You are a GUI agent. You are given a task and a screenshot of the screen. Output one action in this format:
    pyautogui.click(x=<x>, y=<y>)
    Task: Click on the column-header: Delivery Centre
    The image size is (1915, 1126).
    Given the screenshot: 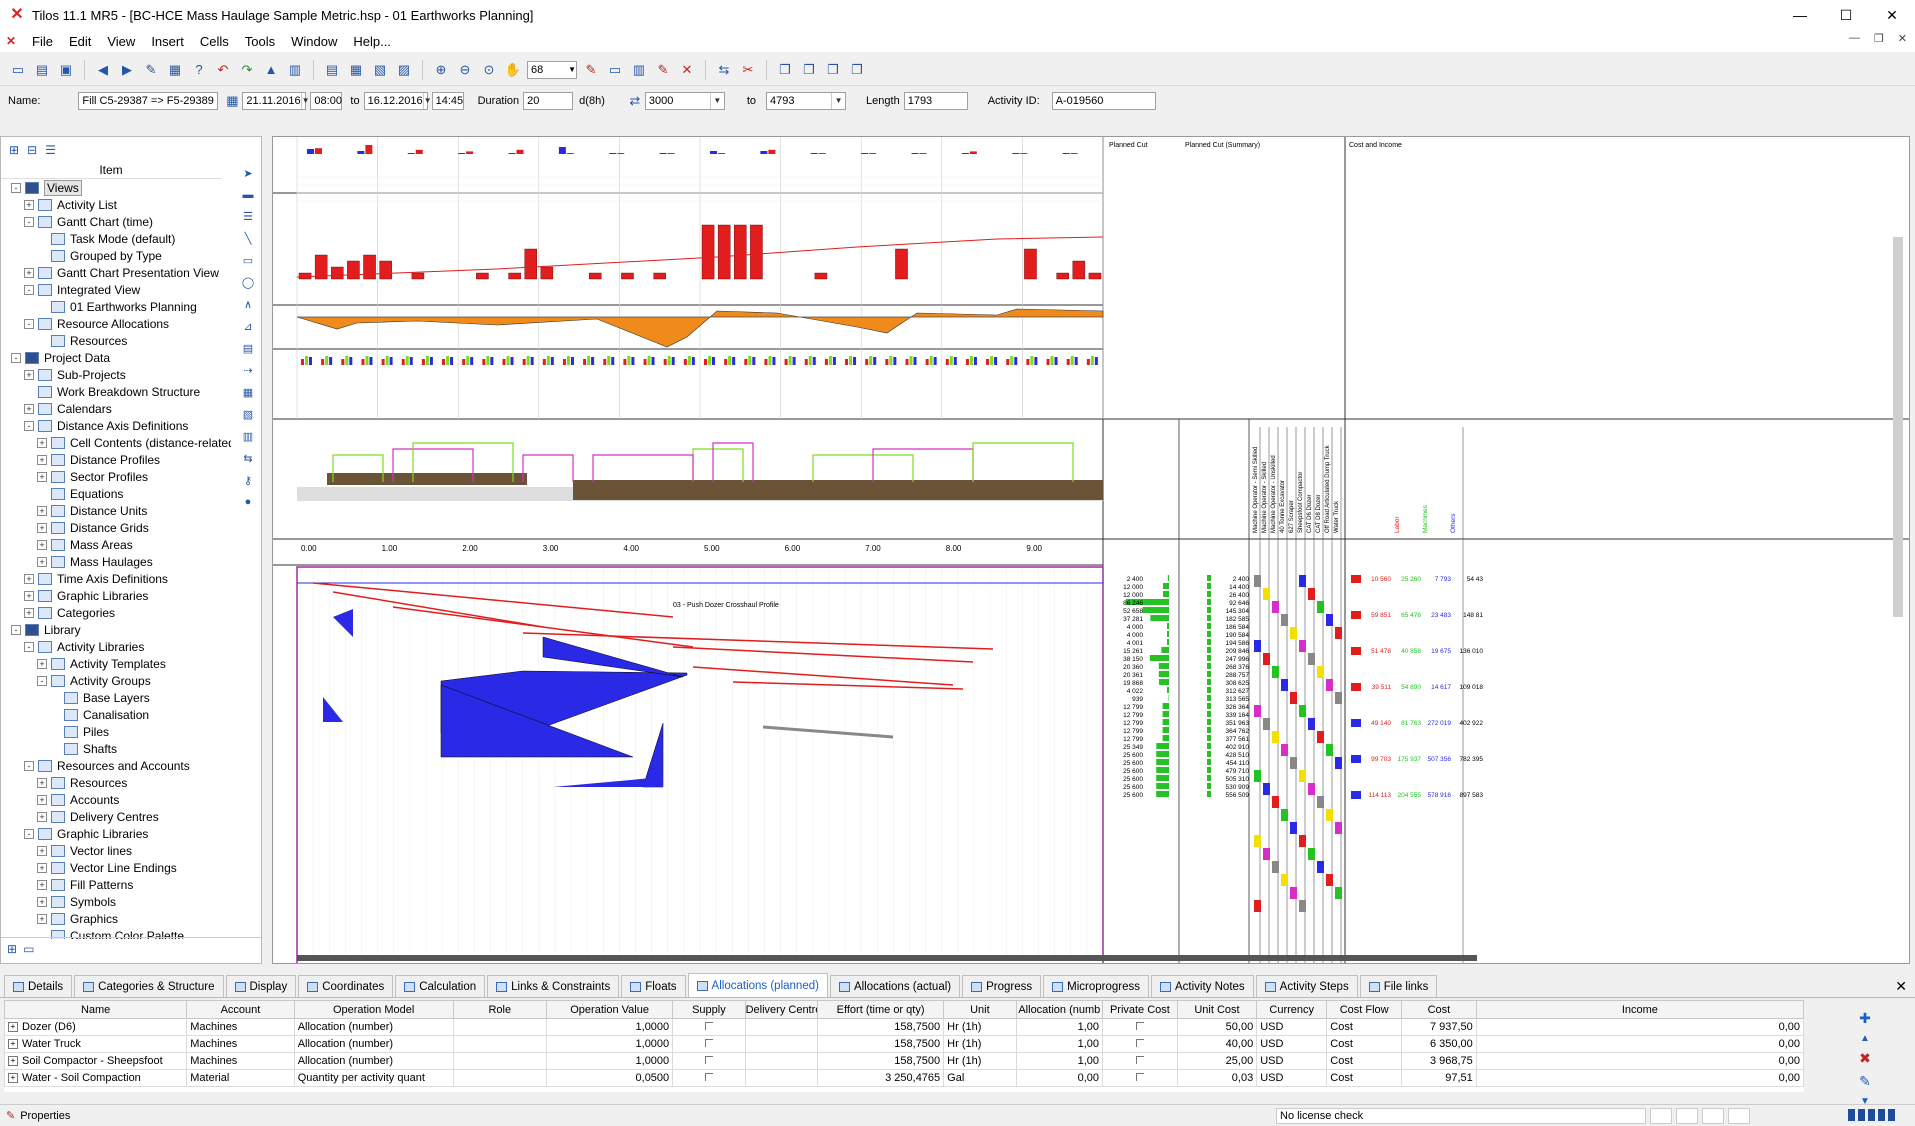 What is the action you would take?
    pyautogui.click(x=781, y=1009)
    